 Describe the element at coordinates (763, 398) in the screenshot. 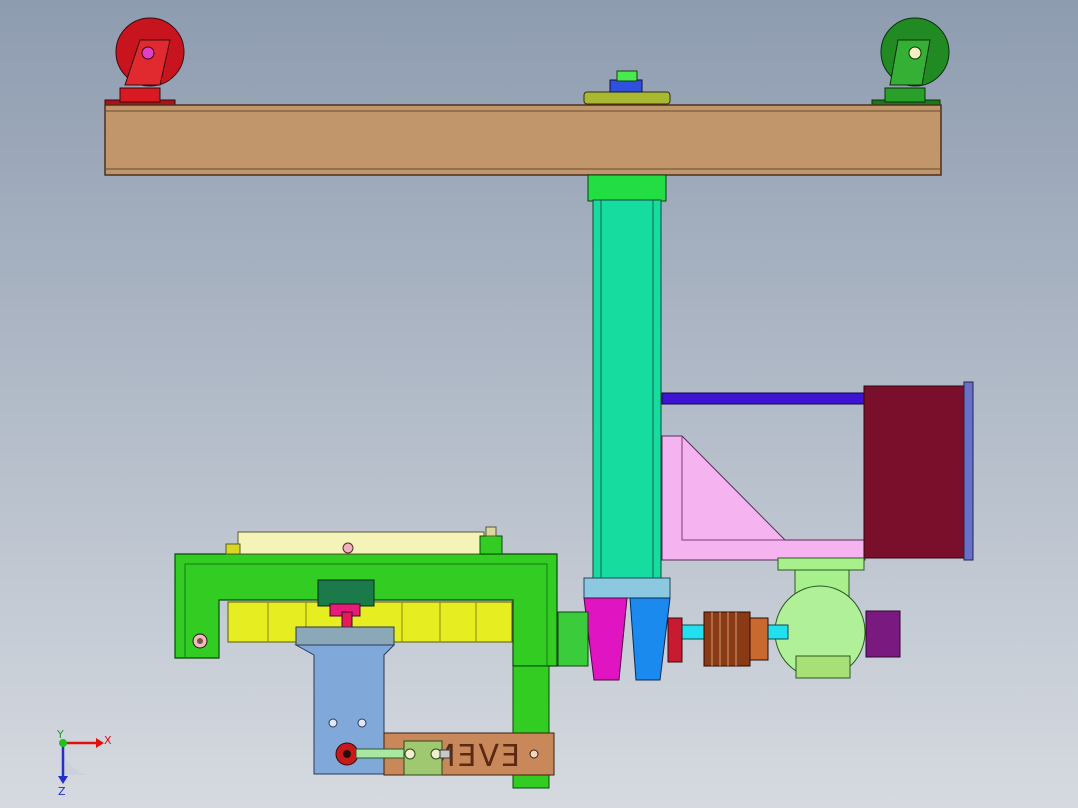

I see `tie-rod` at that location.